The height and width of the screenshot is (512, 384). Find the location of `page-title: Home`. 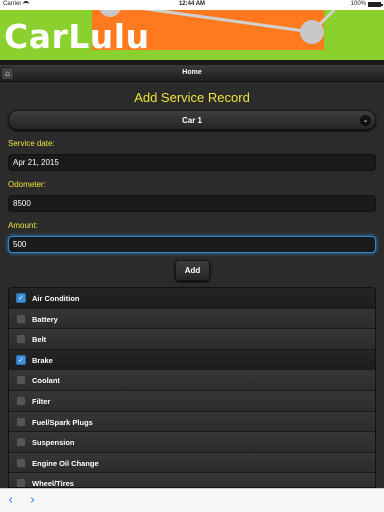

page-title: Home is located at coordinates (192, 72).